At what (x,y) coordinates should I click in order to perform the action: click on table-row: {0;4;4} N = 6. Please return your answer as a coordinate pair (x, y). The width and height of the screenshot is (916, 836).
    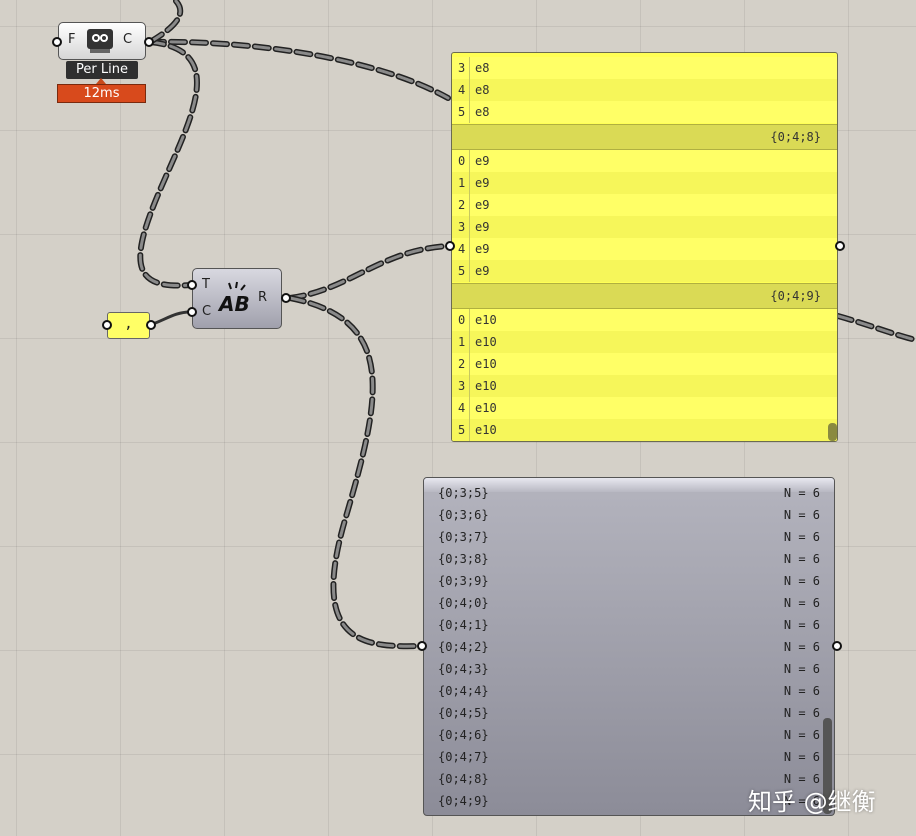
    Looking at the image, I should click on (629, 691).